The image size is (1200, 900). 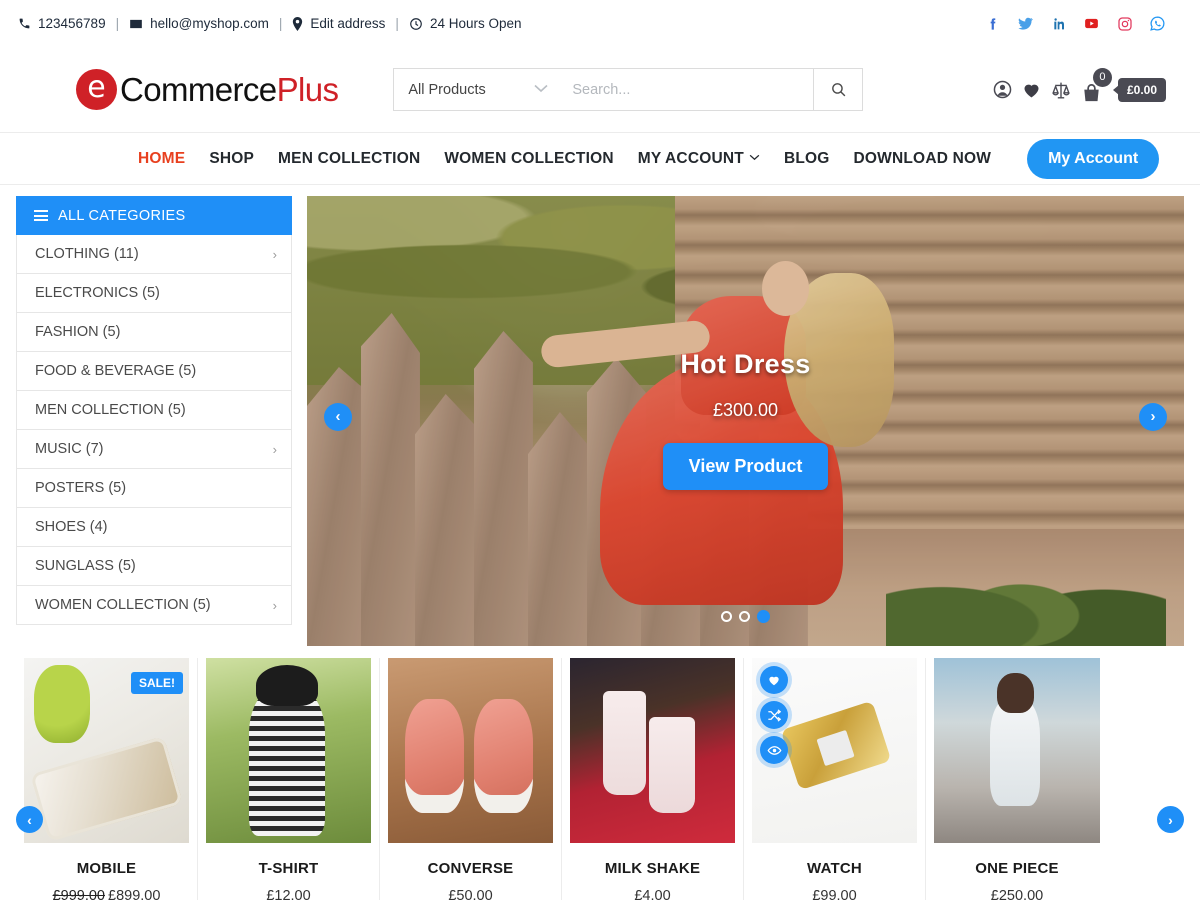 What do you see at coordinates (1093, 158) in the screenshot?
I see `my-account-button: My Account` at bounding box center [1093, 158].